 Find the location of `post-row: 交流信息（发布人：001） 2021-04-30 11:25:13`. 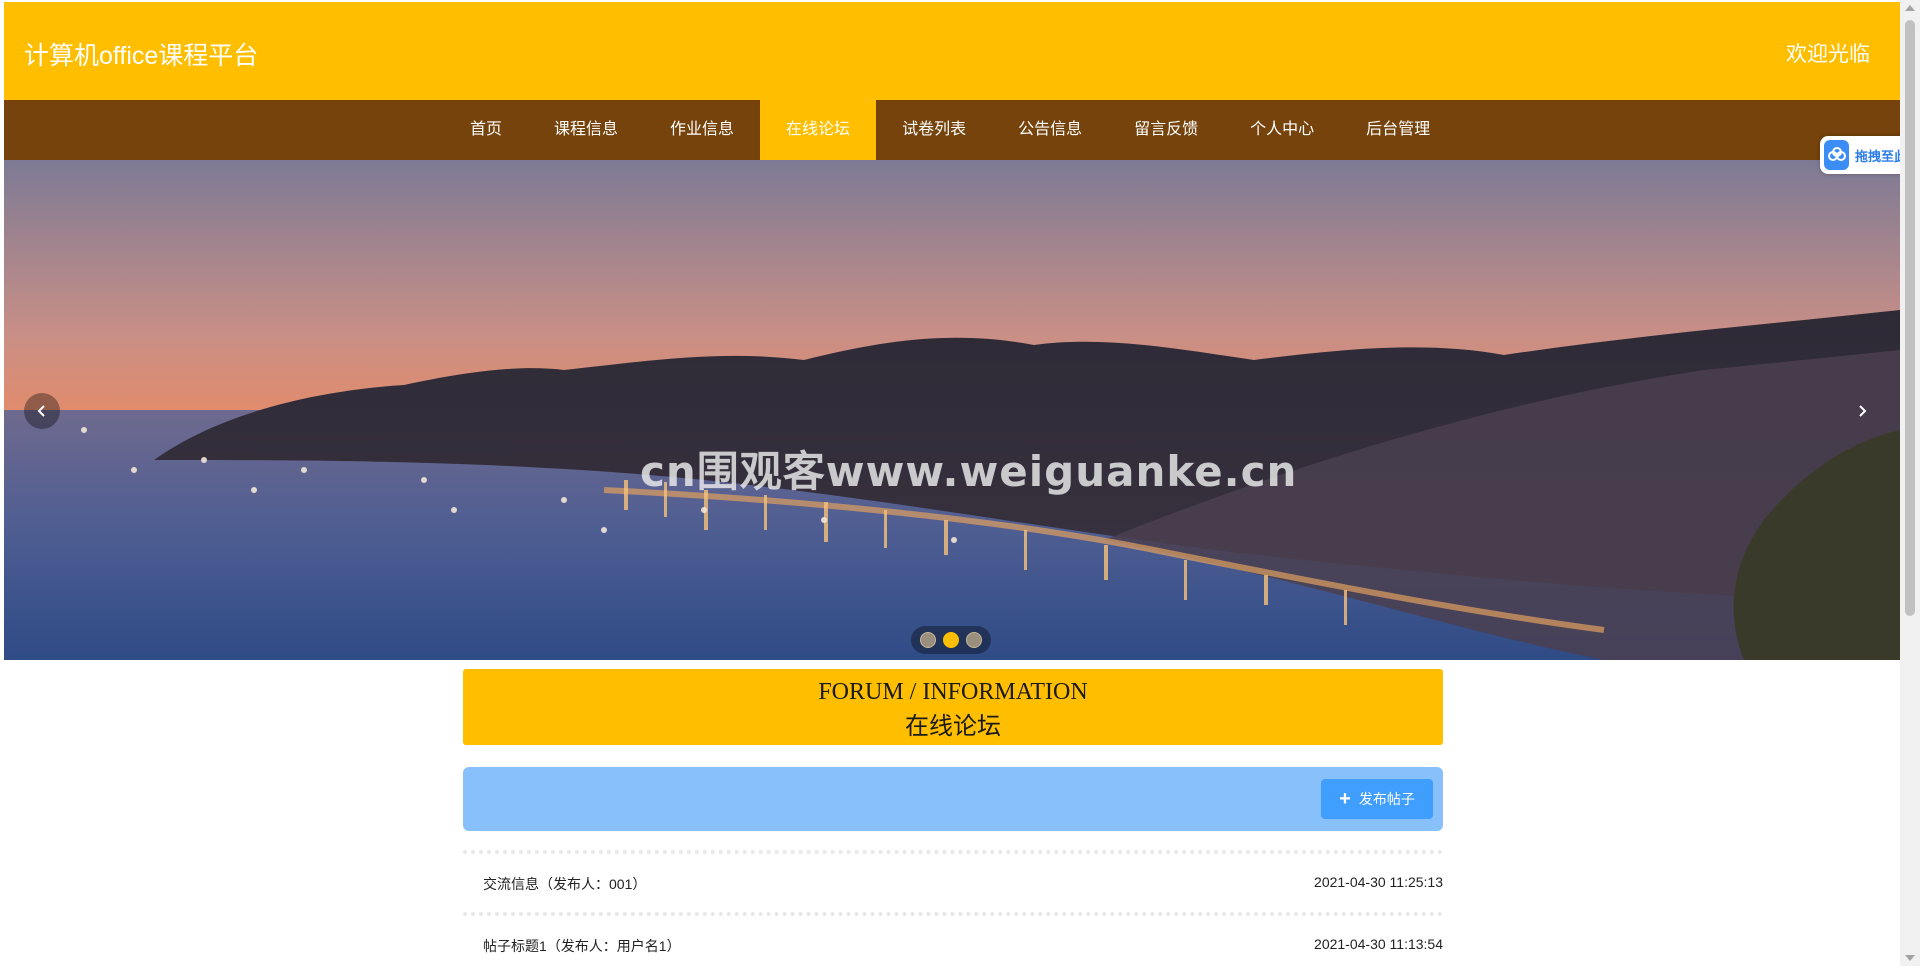

post-row: 交流信息（发布人：001） 2021-04-30 11:25:13 is located at coordinates (953, 881).